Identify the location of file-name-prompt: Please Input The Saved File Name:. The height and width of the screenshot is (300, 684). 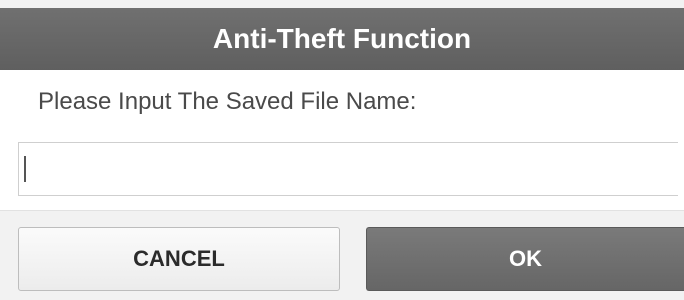
(227, 101).